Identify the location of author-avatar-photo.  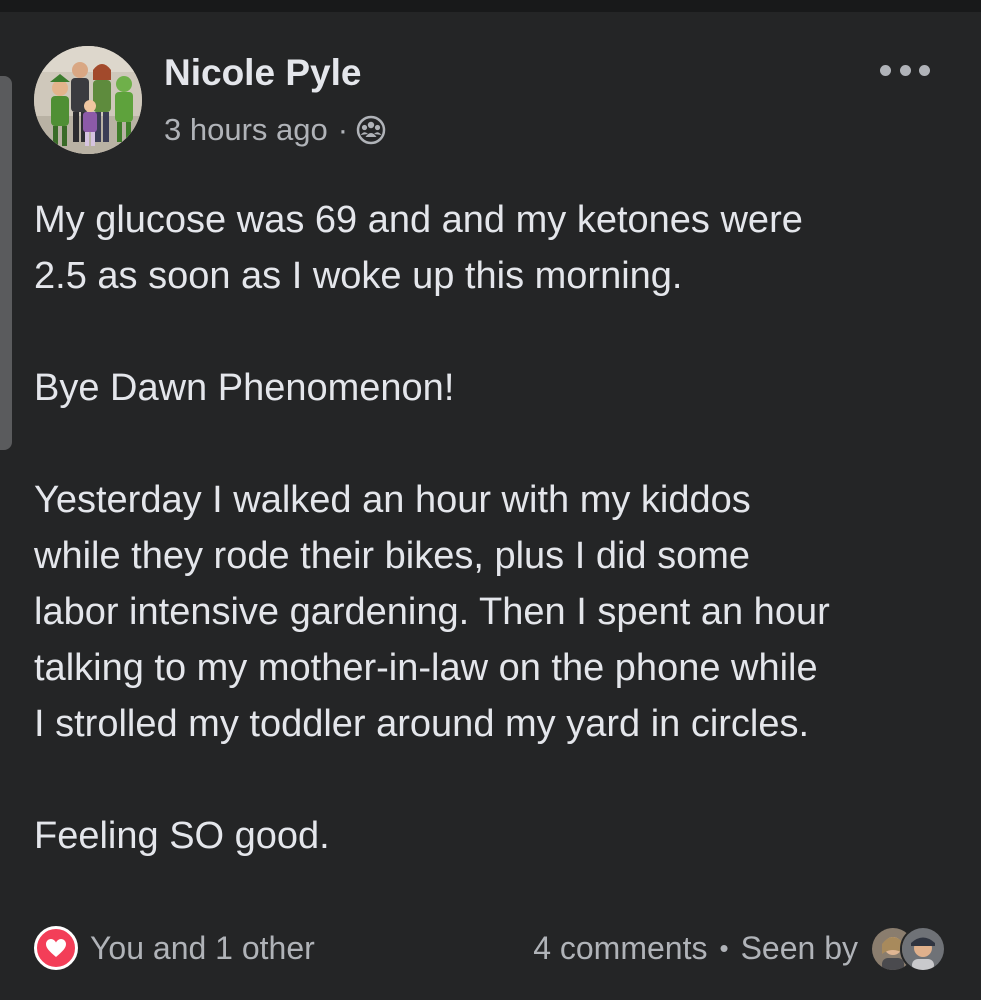
(88, 100).